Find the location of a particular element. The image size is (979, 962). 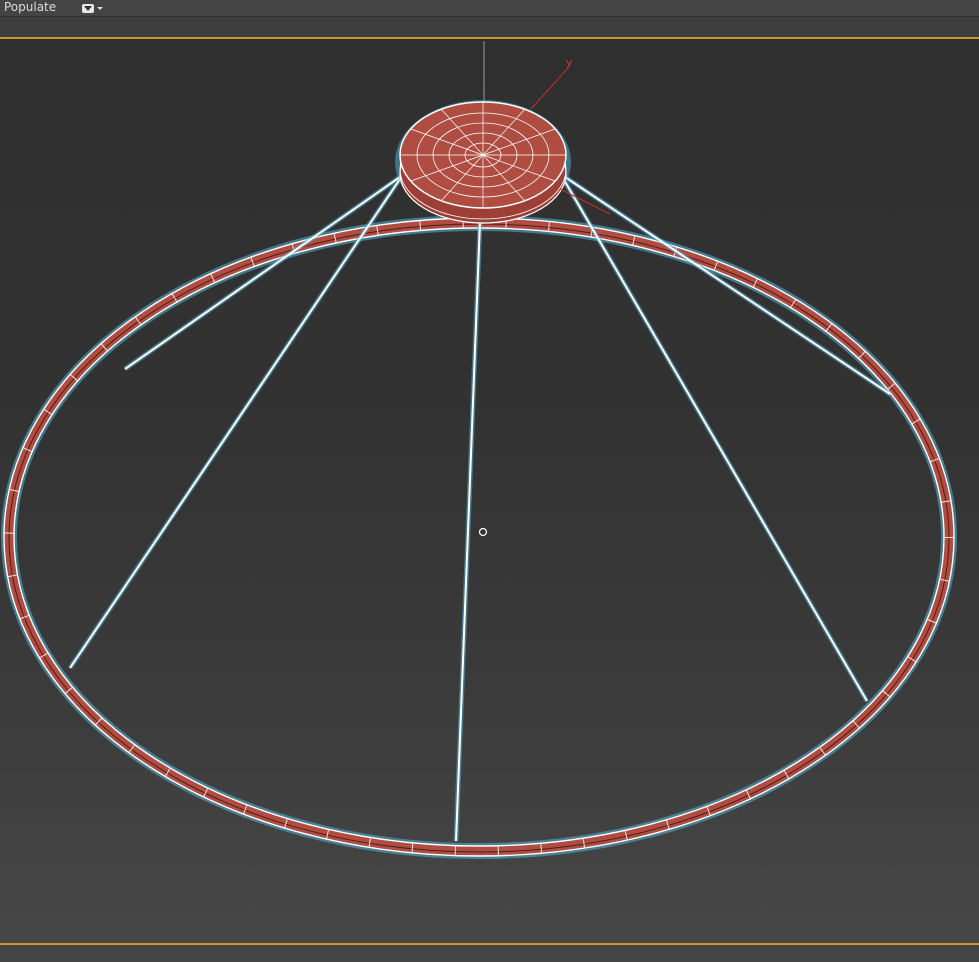

dropdown-icon is located at coordinates (88, 8).